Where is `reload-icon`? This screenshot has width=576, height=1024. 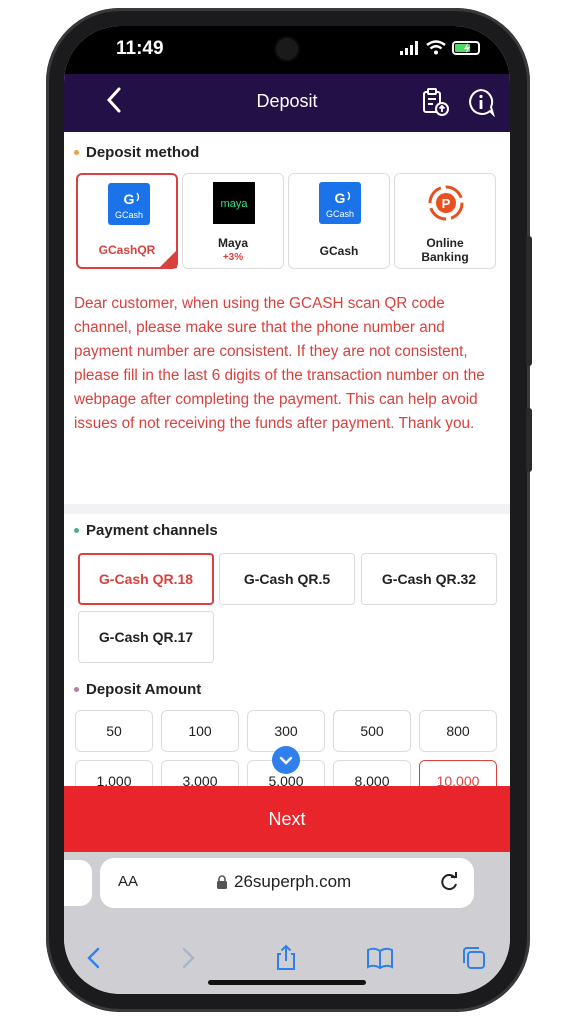 reload-icon is located at coordinates (449, 882).